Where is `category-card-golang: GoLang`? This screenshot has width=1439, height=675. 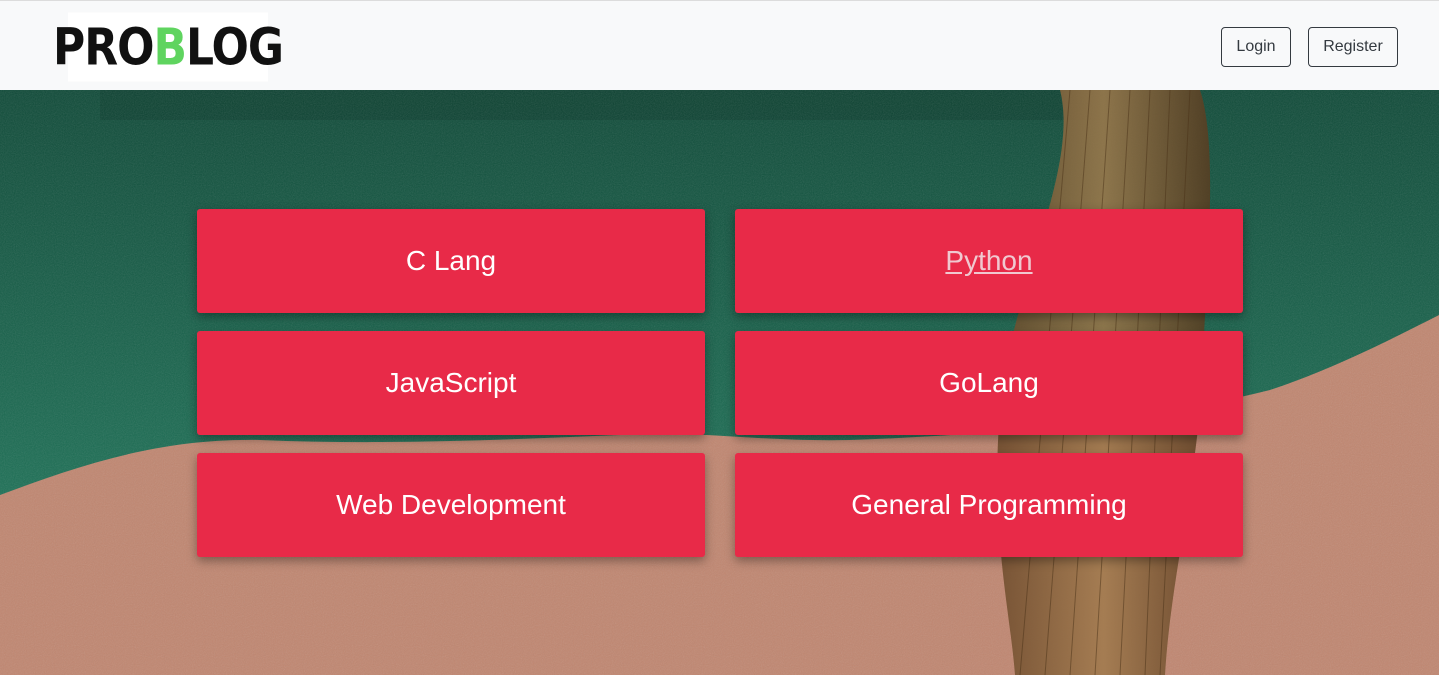
category-card-golang: GoLang is located at coordinates (989, 383).